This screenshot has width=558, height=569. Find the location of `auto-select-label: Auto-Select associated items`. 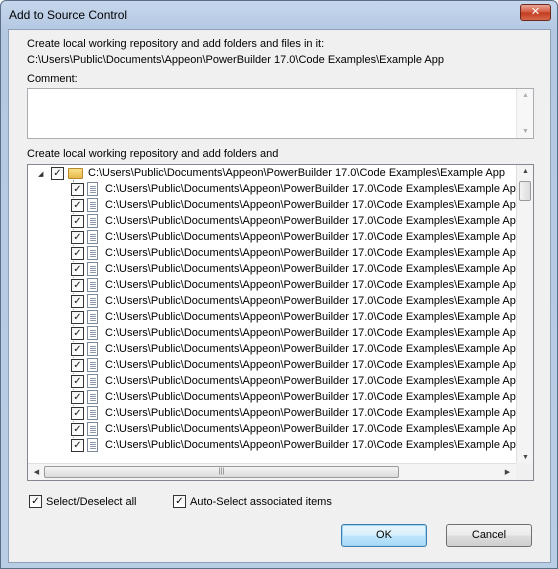

auto-select-label: Auto-Select associated items is located at coordinates (261, 502).